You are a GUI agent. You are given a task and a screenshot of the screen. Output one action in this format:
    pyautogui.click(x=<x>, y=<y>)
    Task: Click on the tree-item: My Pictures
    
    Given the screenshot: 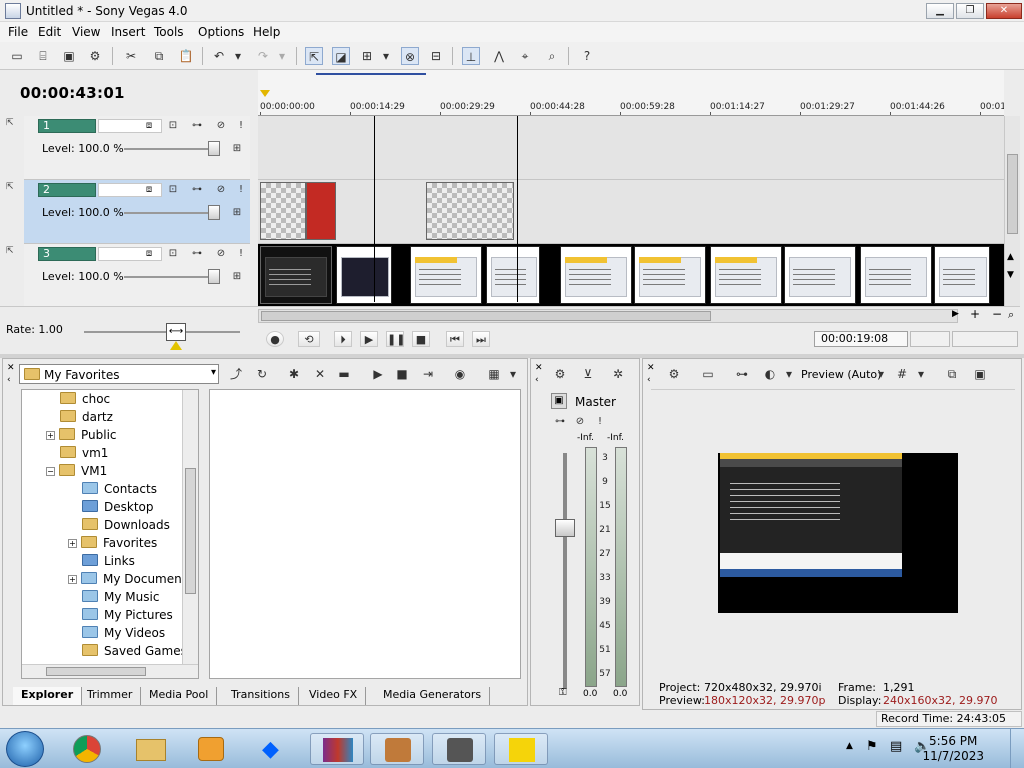 What is the action you would take?
    pyautogui.click(x=127, y=615)
    